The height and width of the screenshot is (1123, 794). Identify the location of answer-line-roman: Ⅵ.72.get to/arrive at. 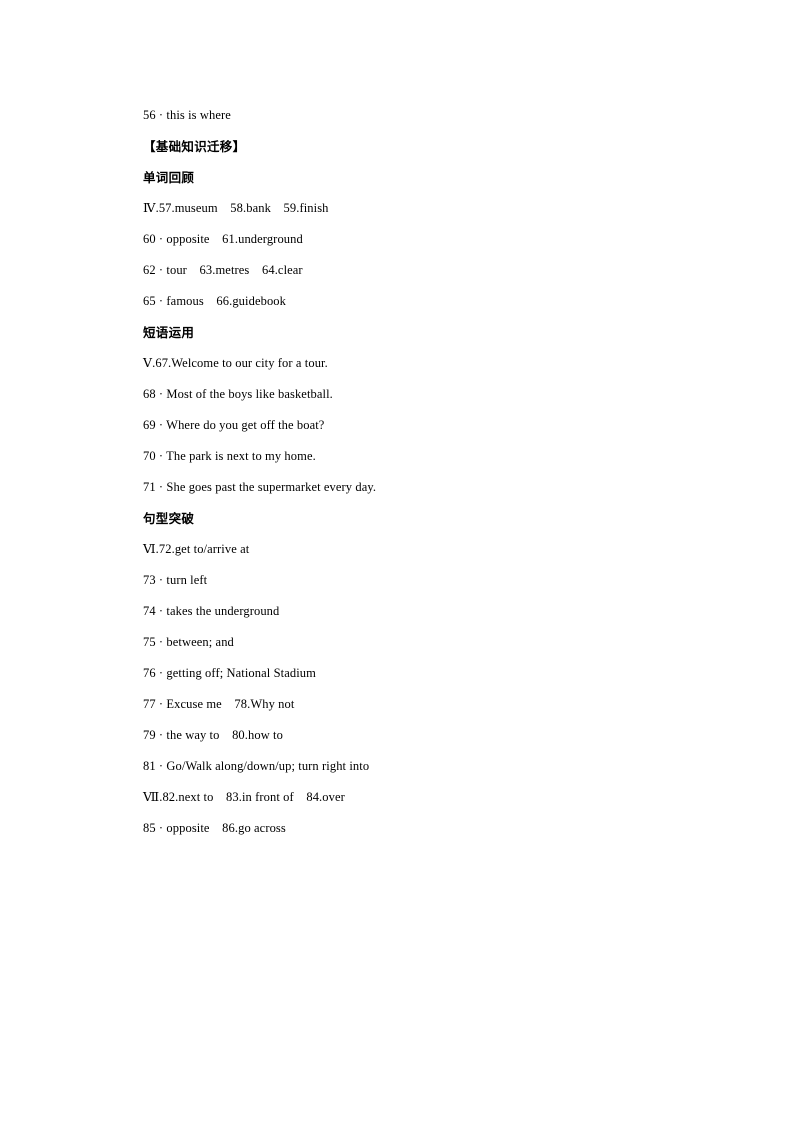
(196, 549).